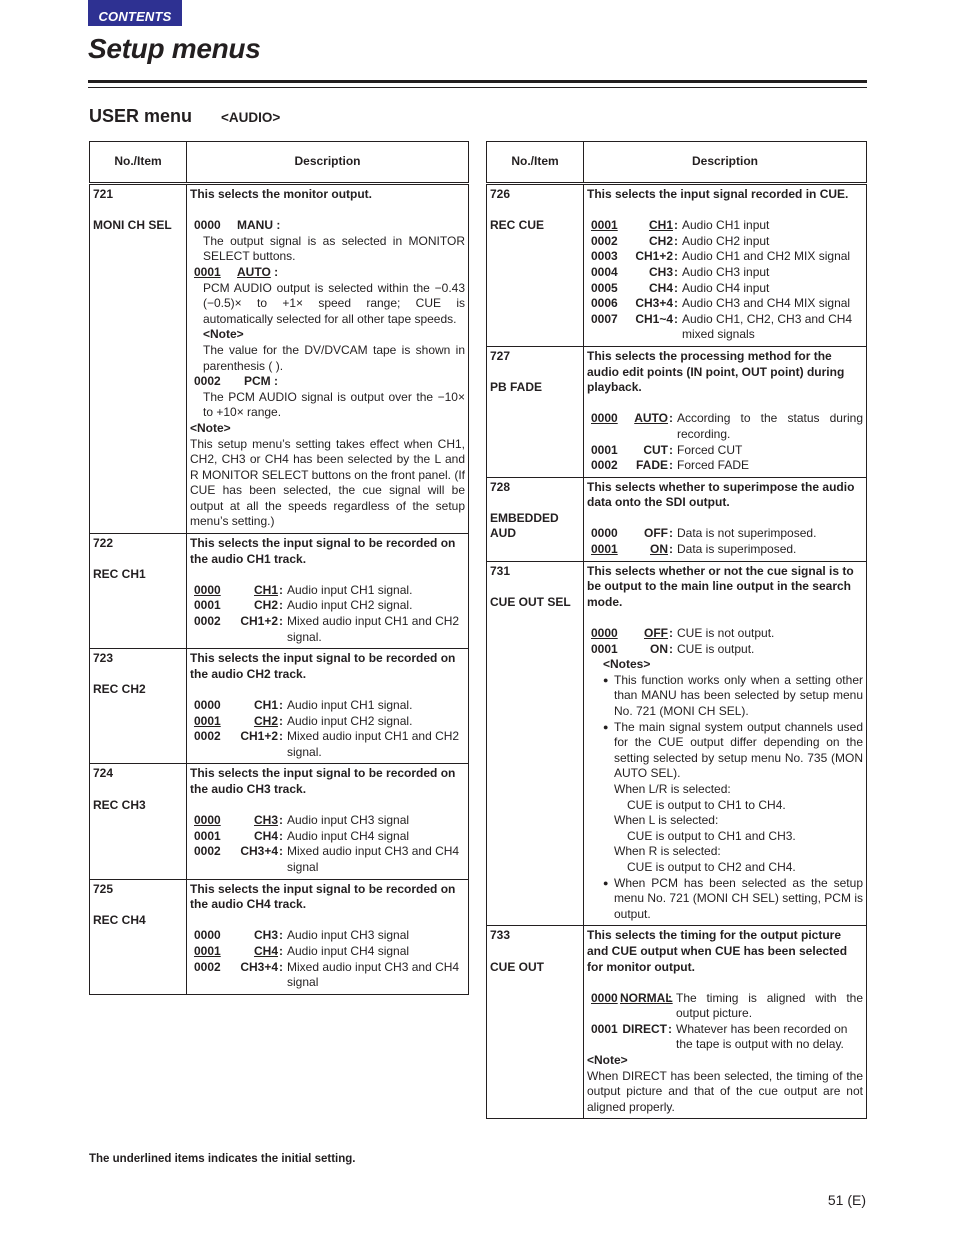 The width and height of the screenshot is (954, 1235). What do you see at coordinates (237, 225) in the screenshot?
I see `option: 0000 MANU :` at bounding box center [237, 225].